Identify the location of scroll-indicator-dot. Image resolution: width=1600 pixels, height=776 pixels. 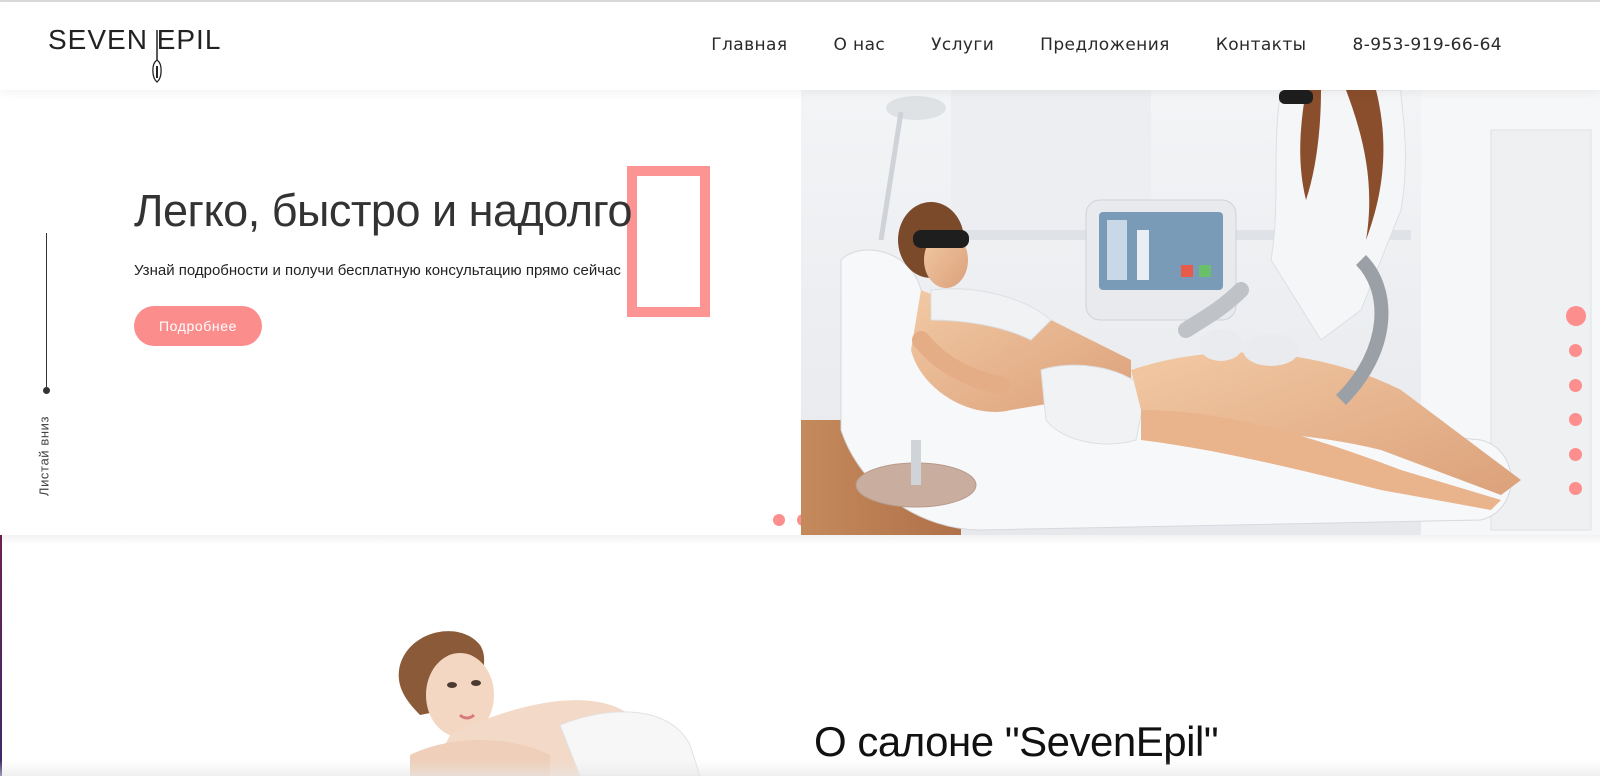
(46, 390).